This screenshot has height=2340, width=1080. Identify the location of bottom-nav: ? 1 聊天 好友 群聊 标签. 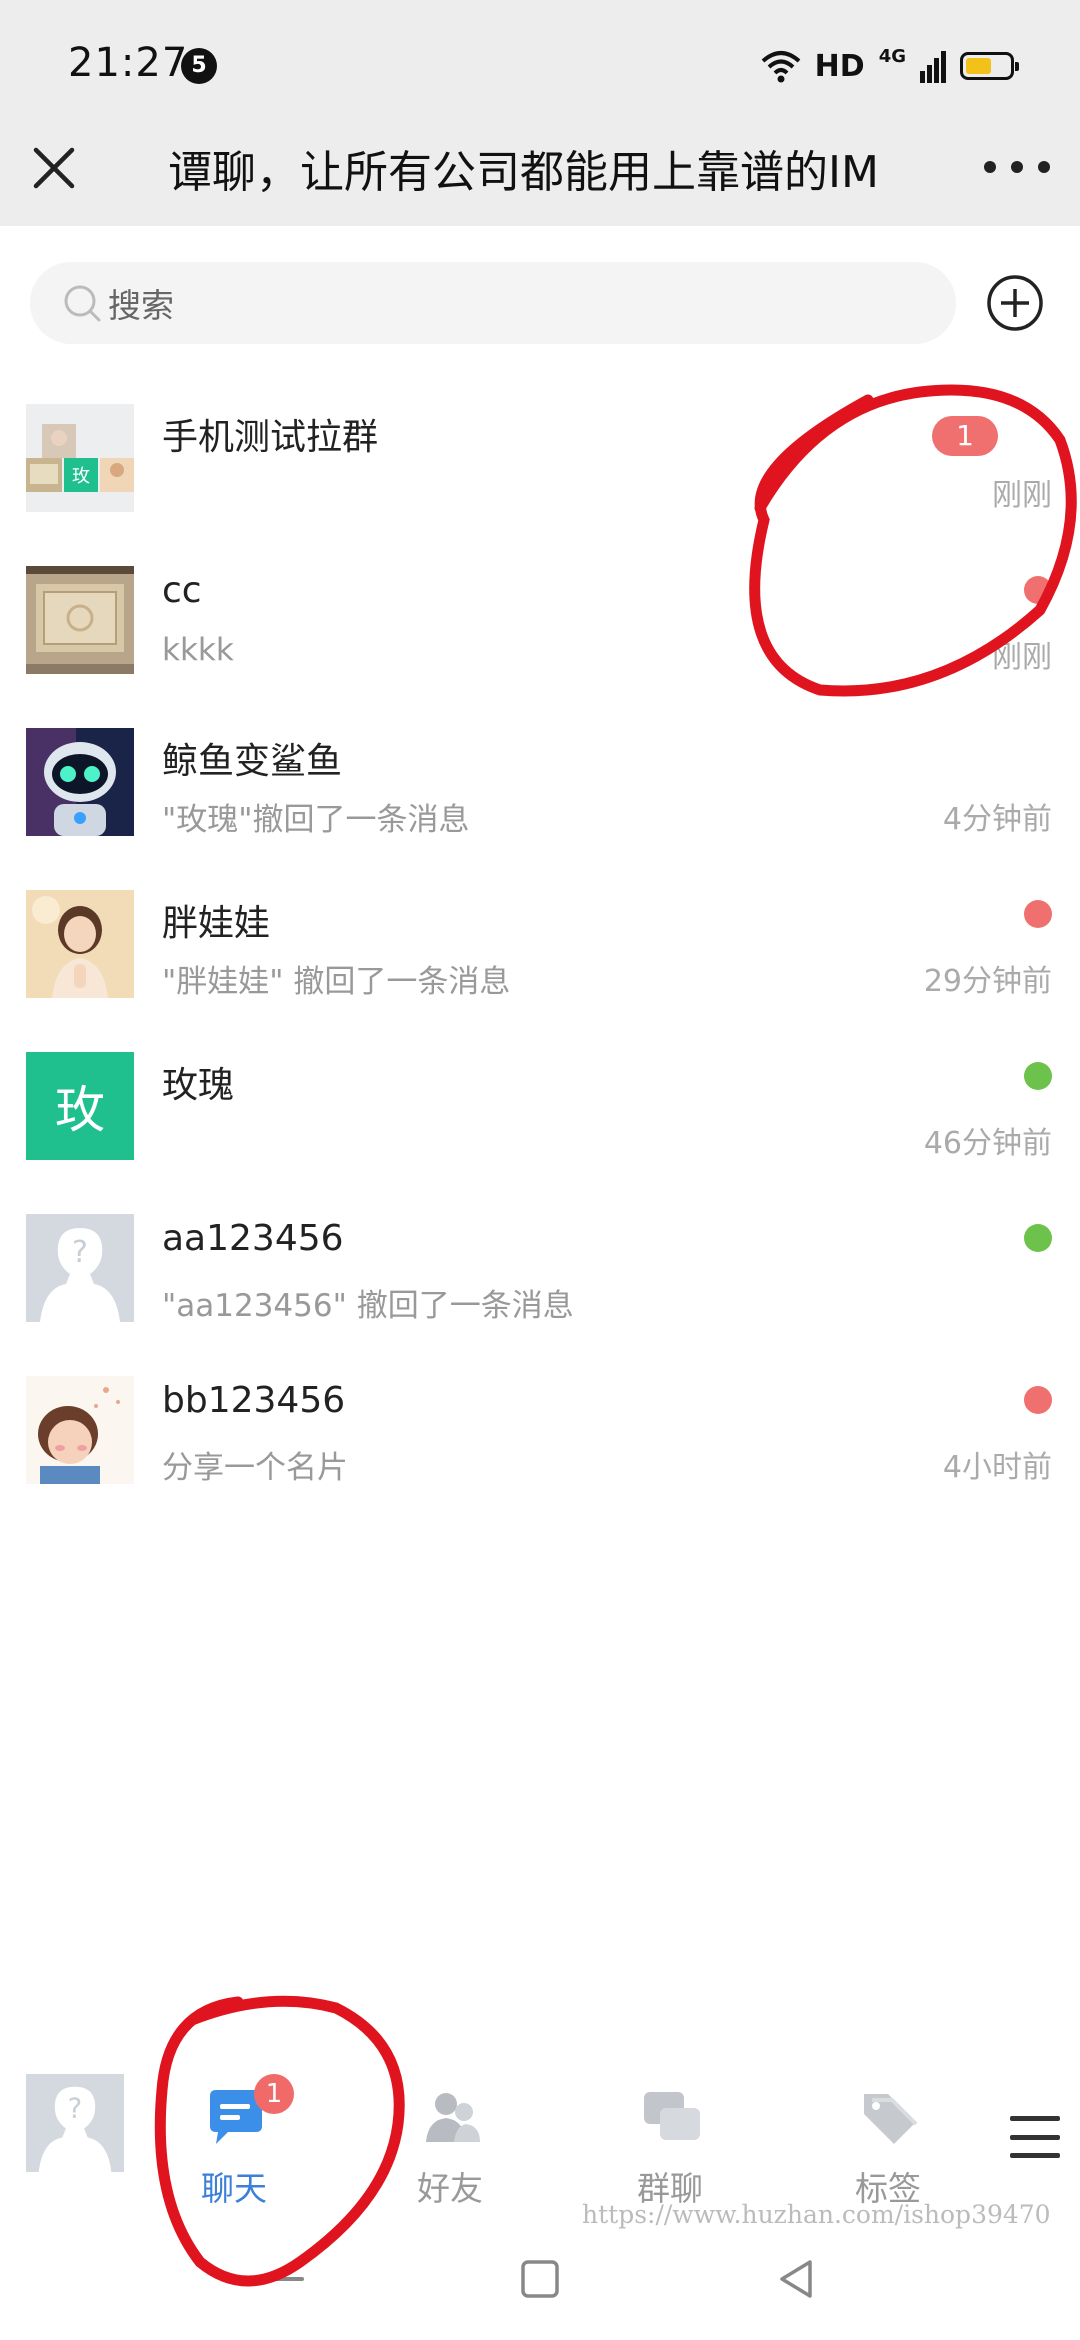
(540, 2141).